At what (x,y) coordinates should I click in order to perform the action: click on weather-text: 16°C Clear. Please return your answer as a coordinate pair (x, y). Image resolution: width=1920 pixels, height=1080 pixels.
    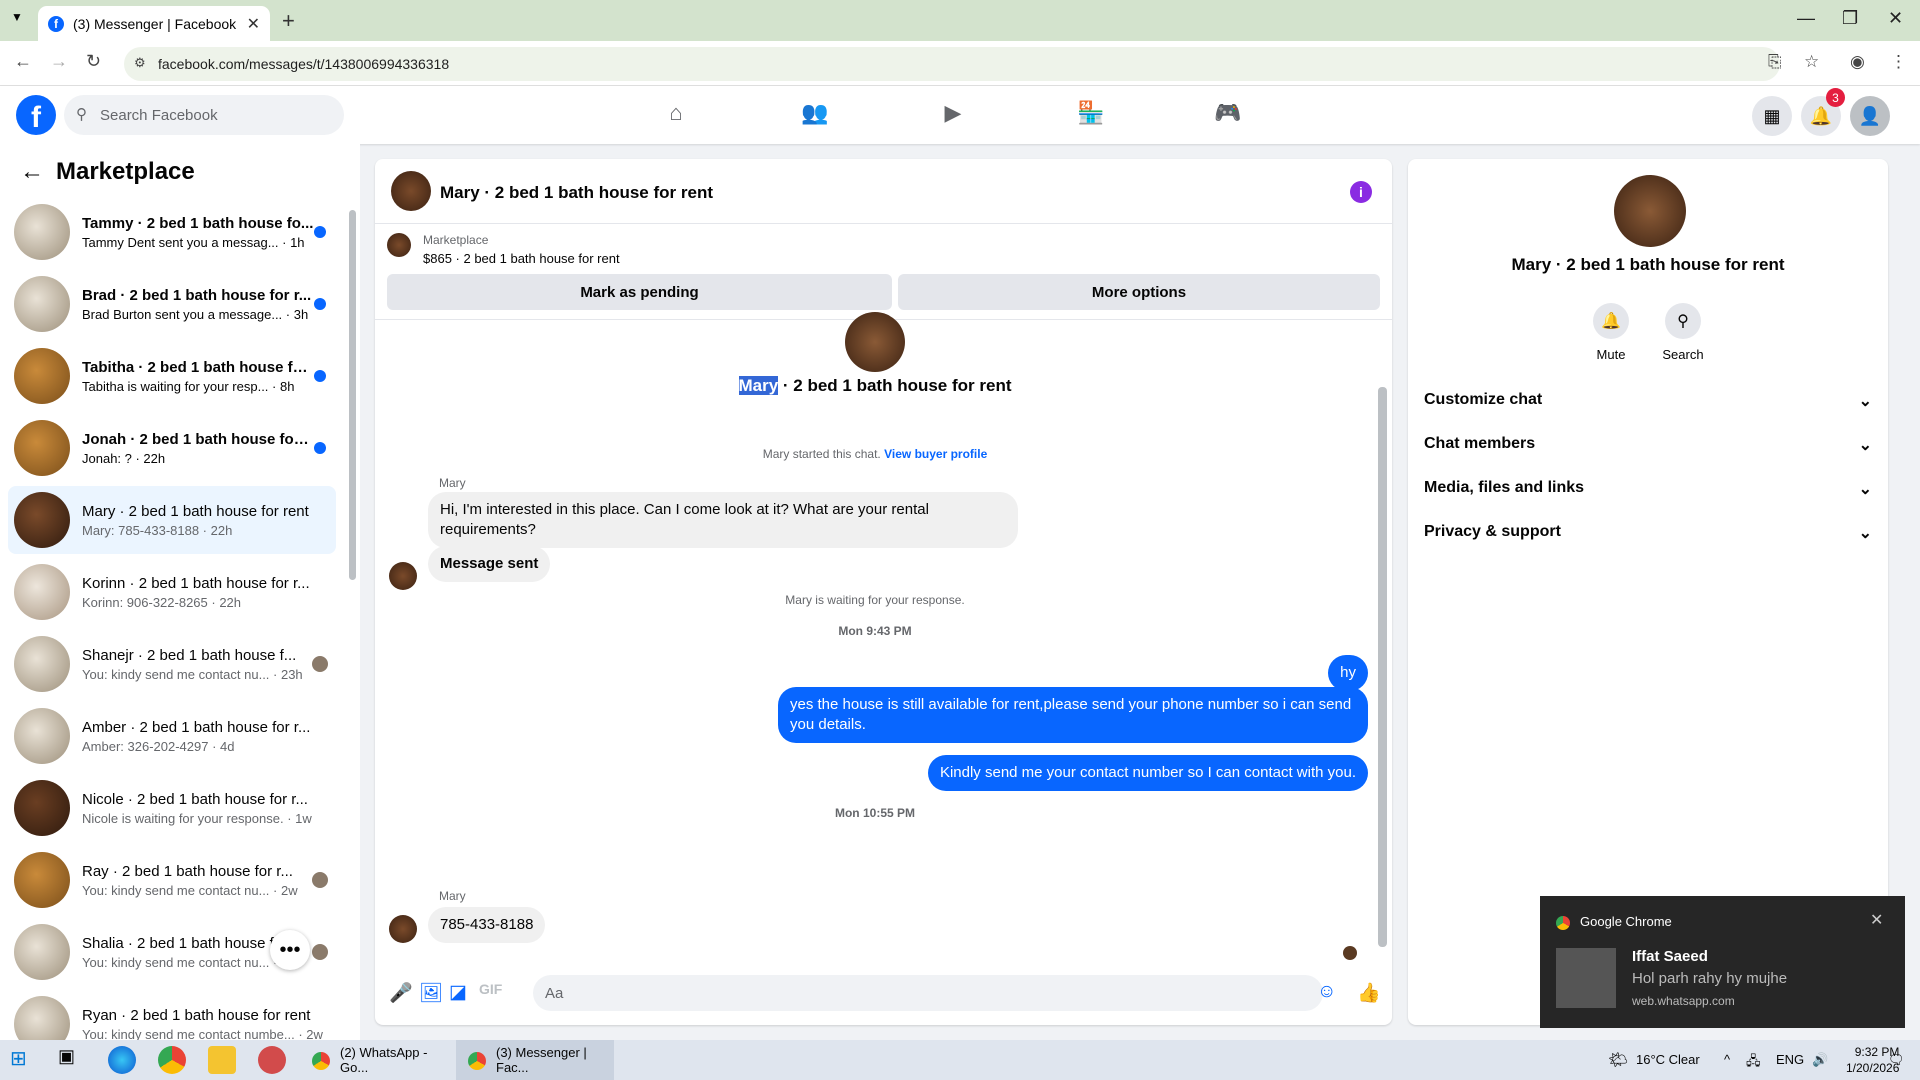
    Looking at the image, I should click on (1668, 1059).